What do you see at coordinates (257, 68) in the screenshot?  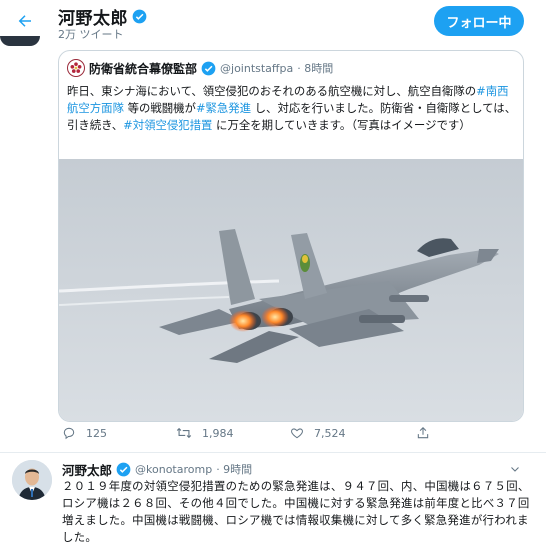 I see `quote-author-handle: @jointstaffpa` at bounding box center [257, 68].